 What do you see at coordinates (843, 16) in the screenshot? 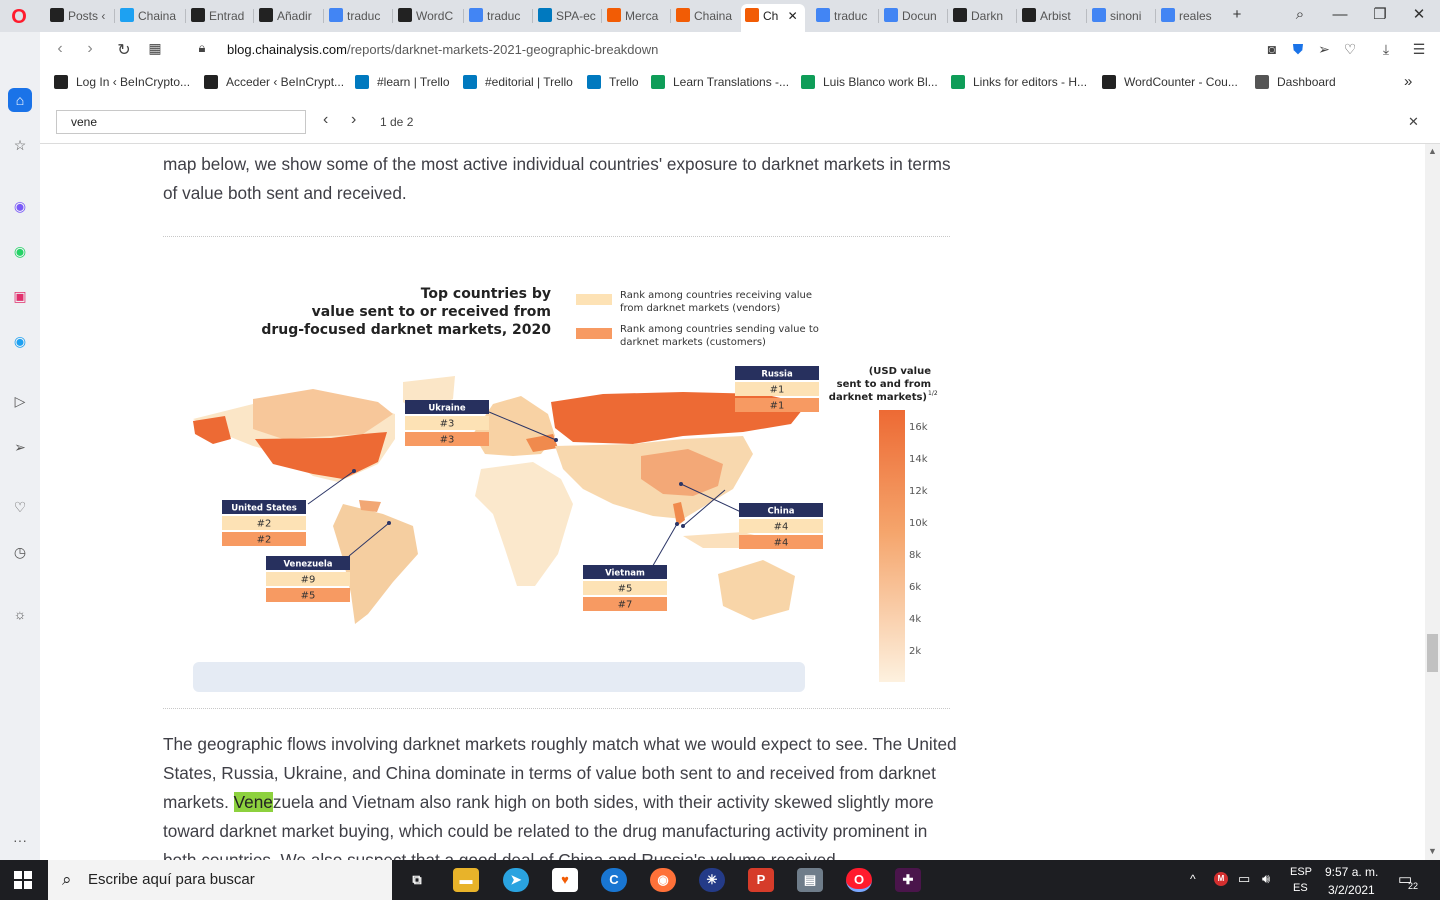
I see `tab-12: traduc` at bounding box center [843, 16].